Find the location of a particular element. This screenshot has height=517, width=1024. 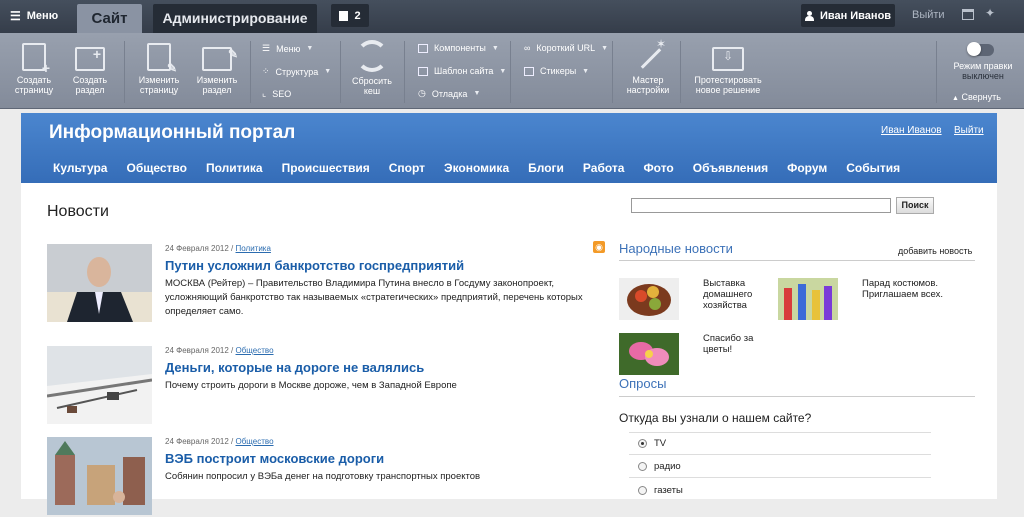

search-button: Поиск is located at coordinates (915, 205).